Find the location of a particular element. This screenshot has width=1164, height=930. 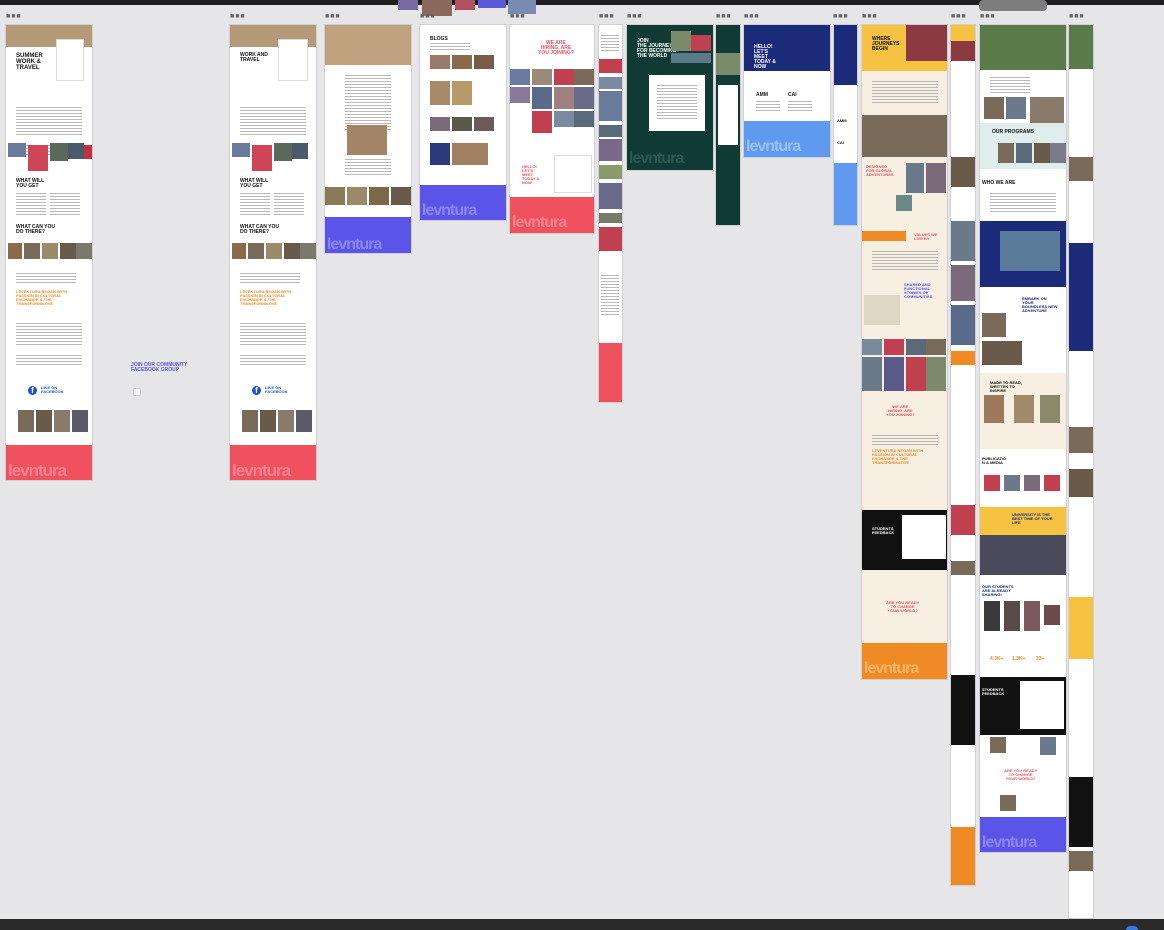

page-title: BLOGS is located at coordinates (439, 39).